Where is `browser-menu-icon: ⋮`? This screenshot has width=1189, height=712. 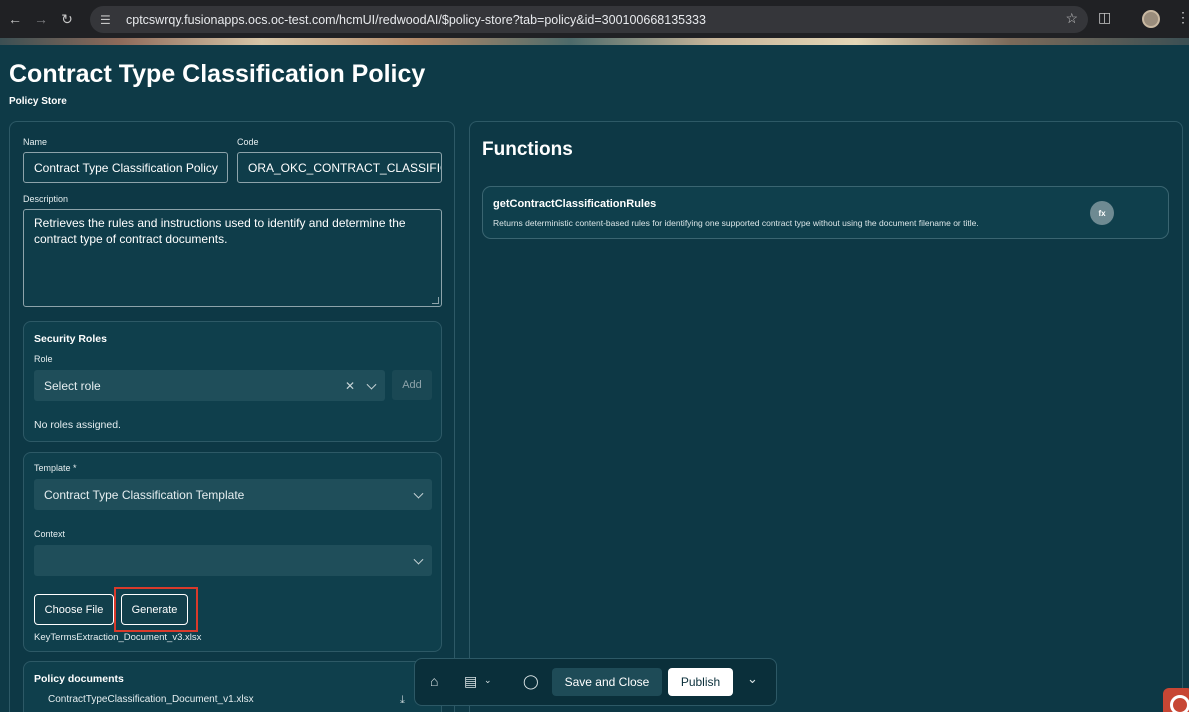
browser-menu-icon: ⋮ is located at coordinates (1182, 17).